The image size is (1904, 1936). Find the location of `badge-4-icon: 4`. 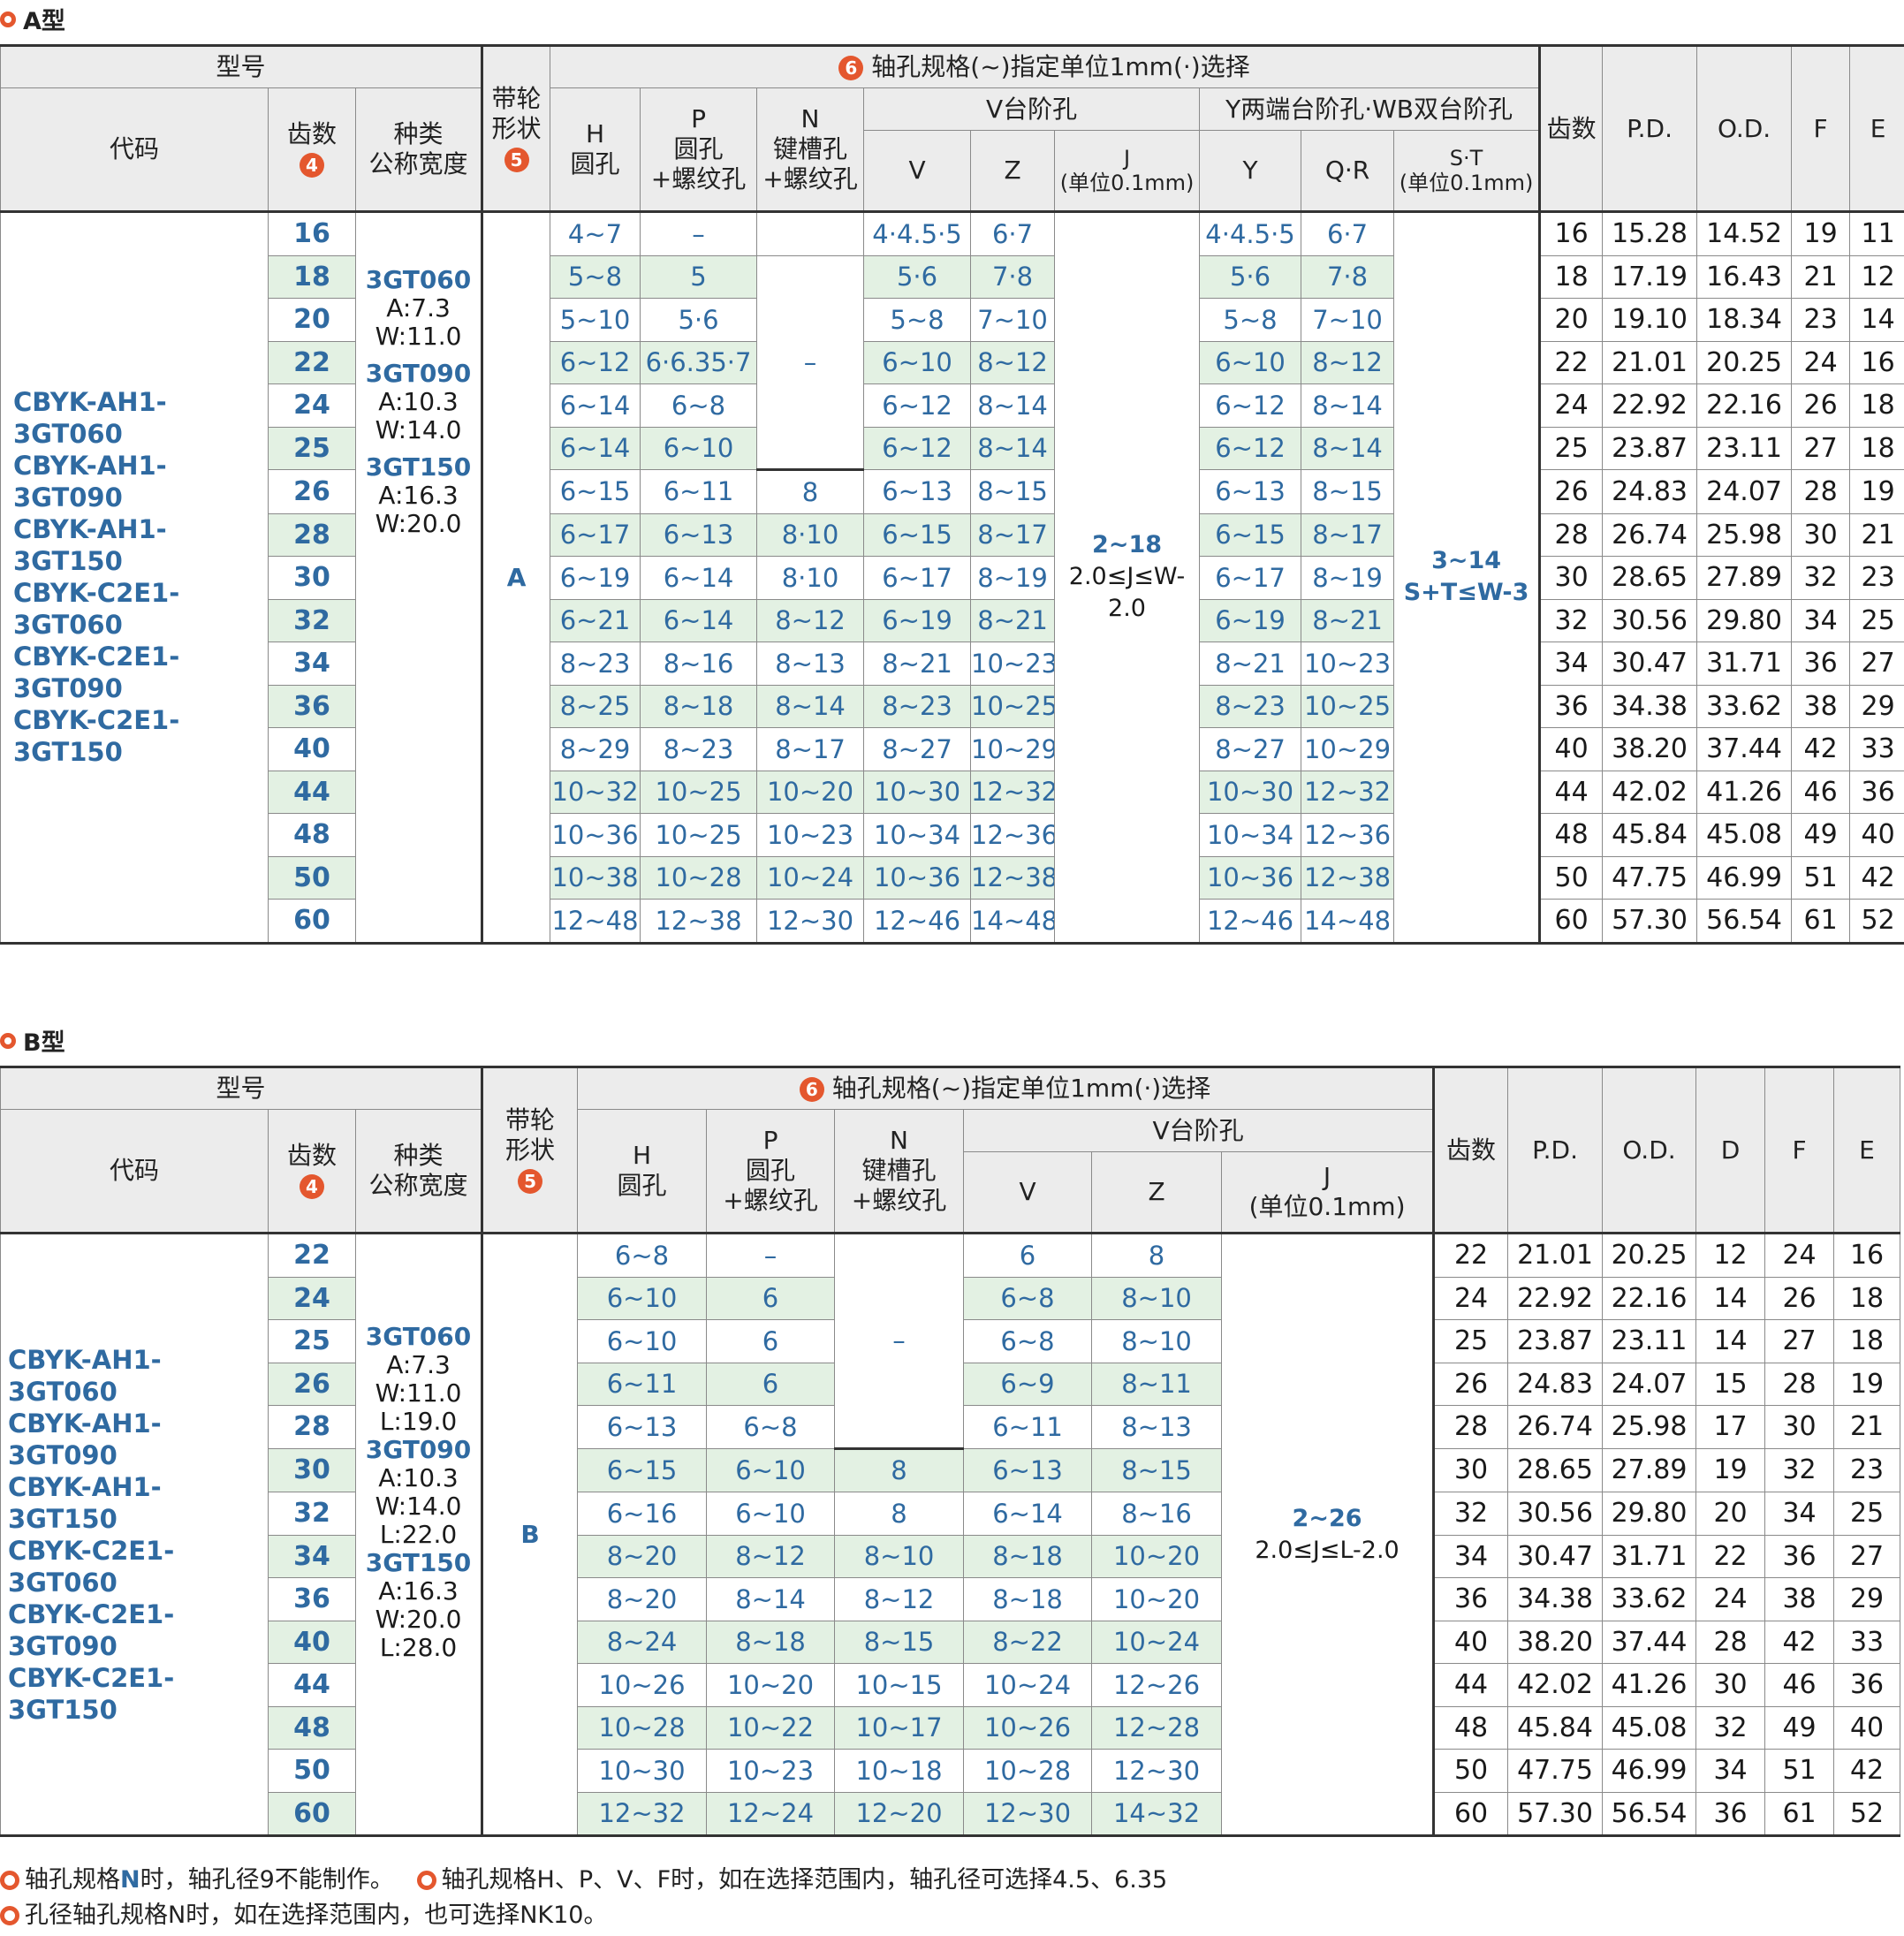

badge-4-icon: 4 is located at coordinates (312, 1186).